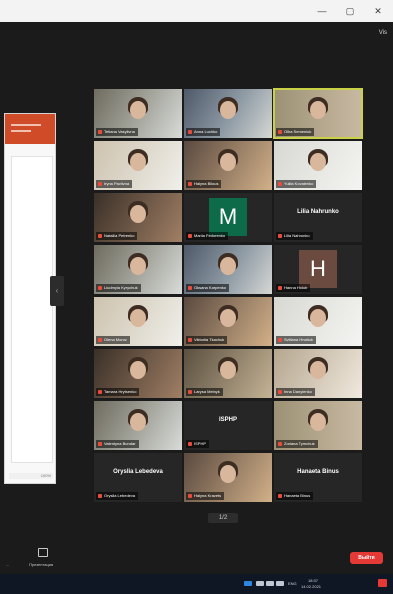 The image size is (393, 594). What do you see at coordinates (138, 217) in the screenshot?
I see `participant-tile: Nataliia Petrenko` at bounding box center [138, 217].